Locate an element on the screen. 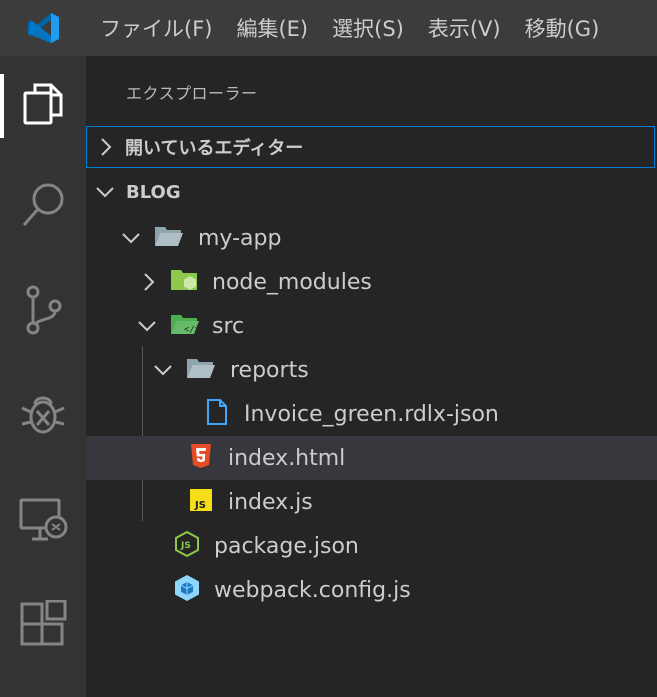  webpack-icon is located at coordinates (187, 590).